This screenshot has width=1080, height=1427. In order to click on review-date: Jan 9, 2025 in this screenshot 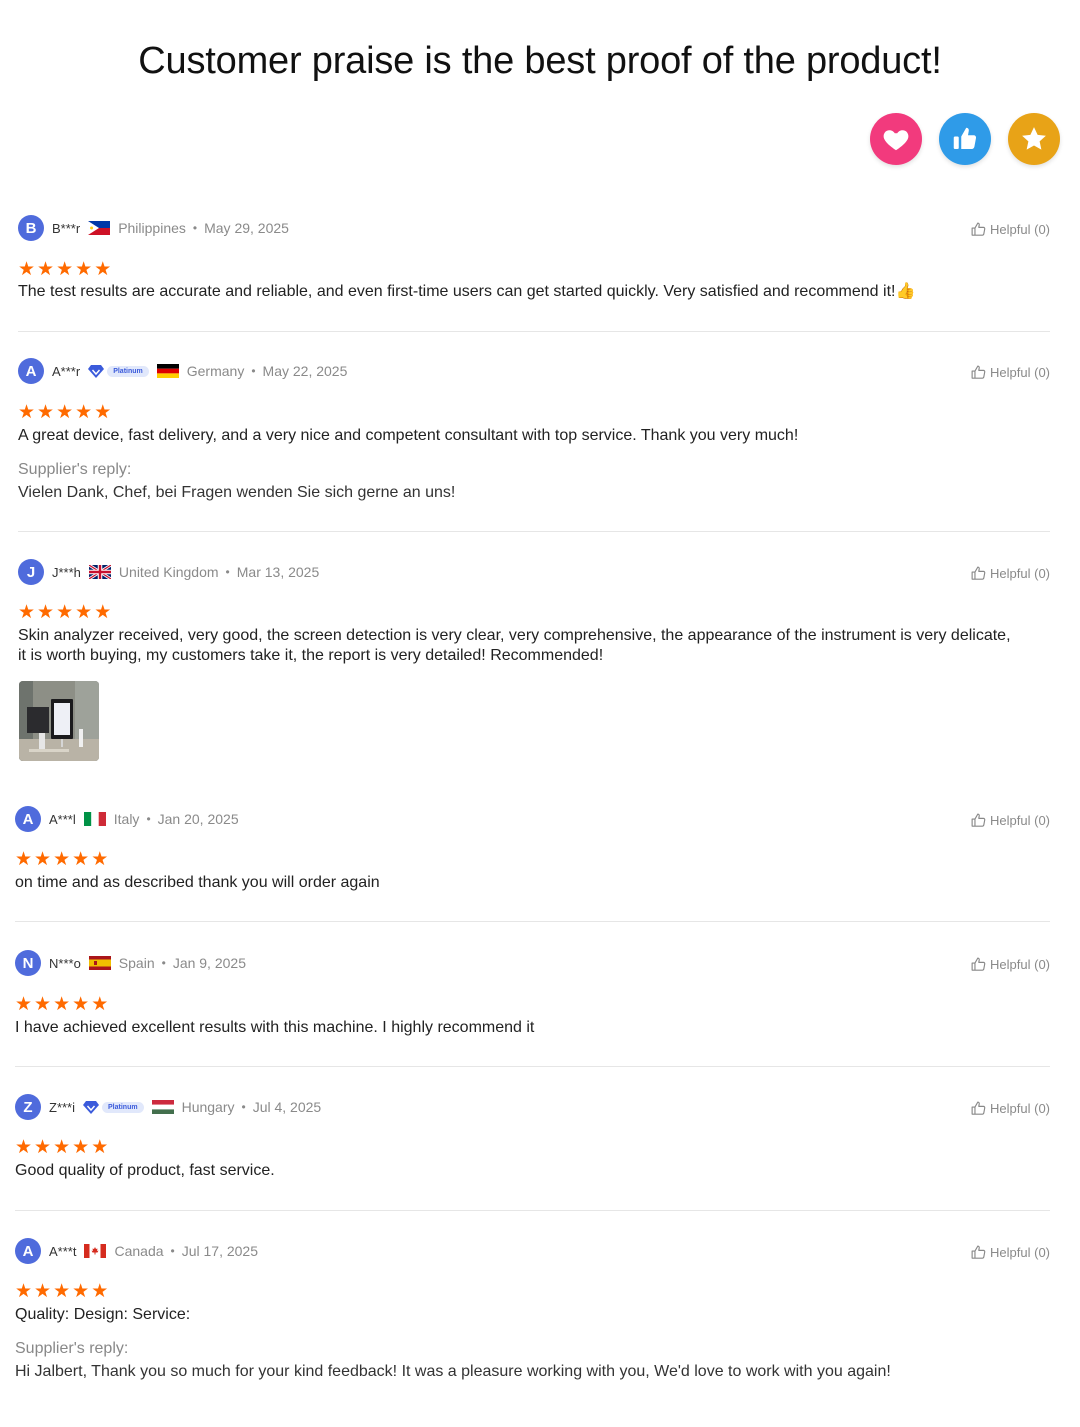, I will do `click(209, 963)`.